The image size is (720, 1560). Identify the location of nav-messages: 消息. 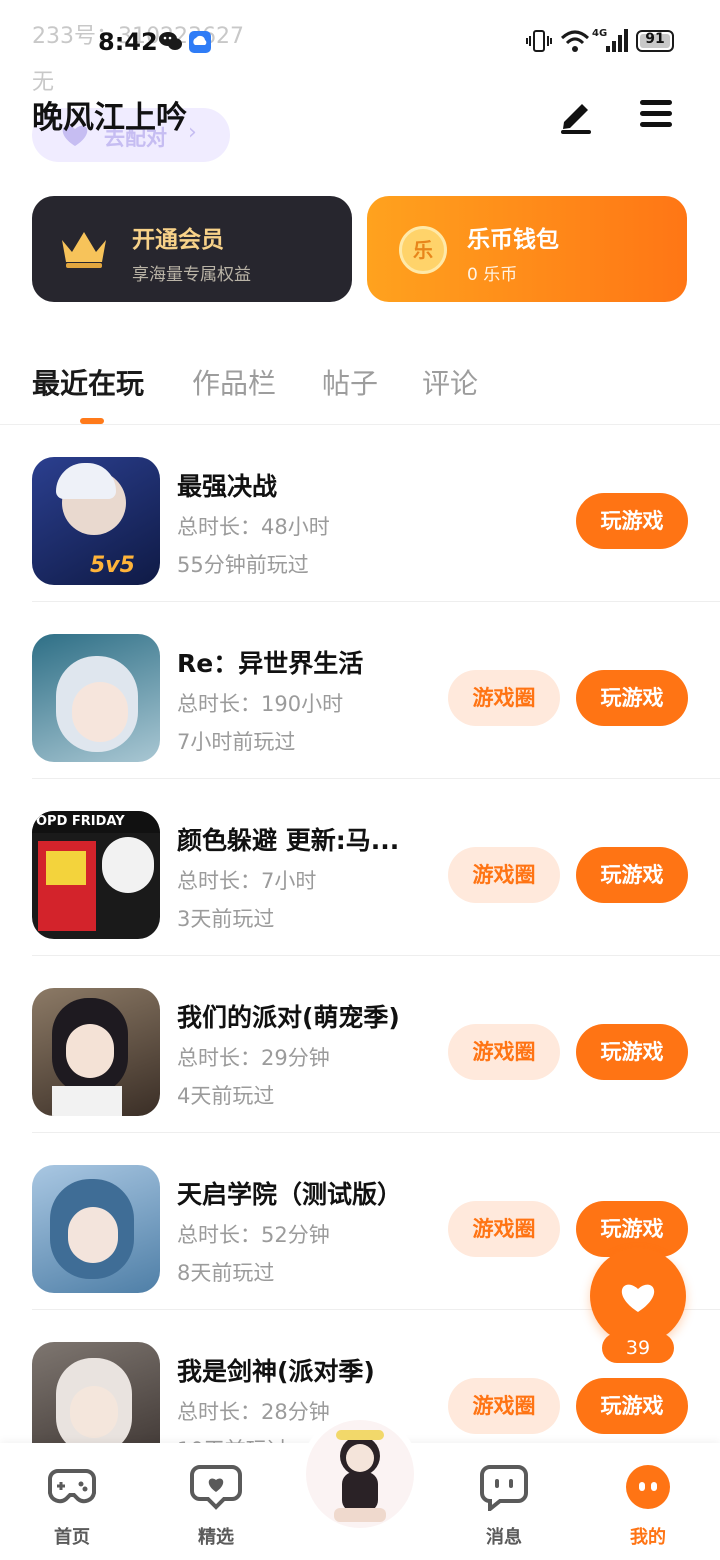
(504, 1501).